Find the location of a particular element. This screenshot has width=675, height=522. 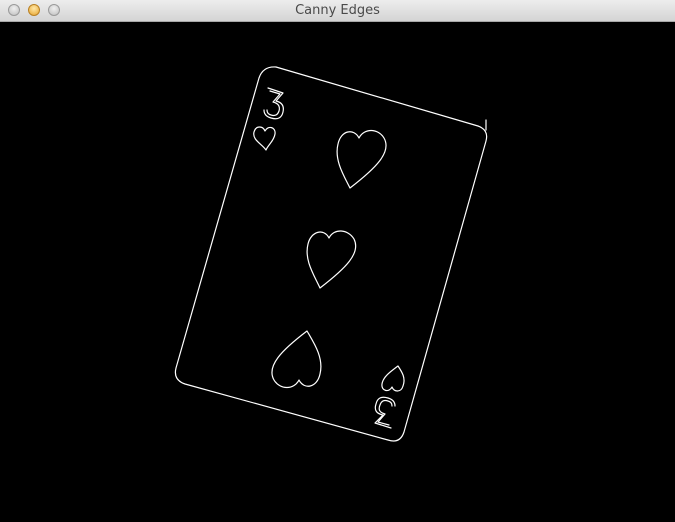

index-rank-top-icon is located at coordinates (273, 103).